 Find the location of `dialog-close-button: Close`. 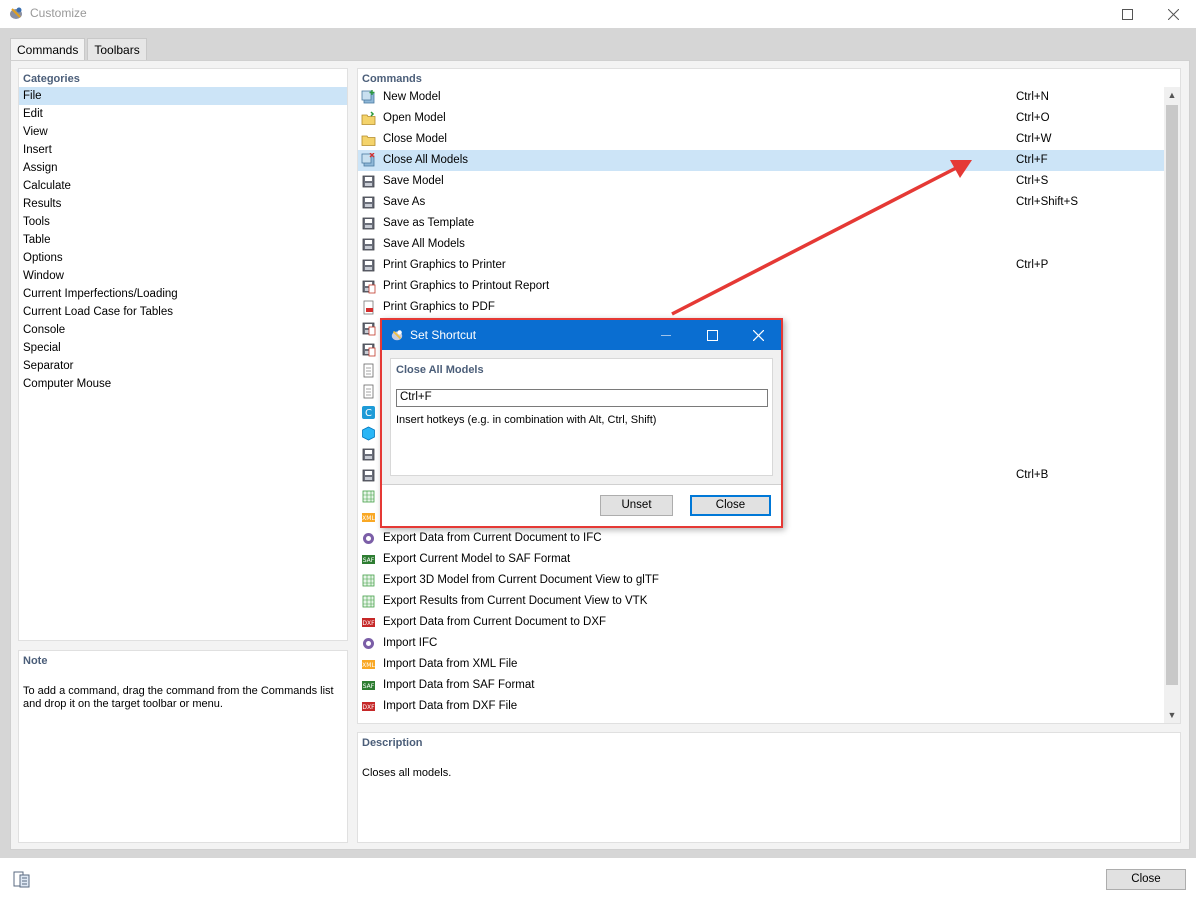

dialog-close-button: Close is located at coordinates (730, 505).